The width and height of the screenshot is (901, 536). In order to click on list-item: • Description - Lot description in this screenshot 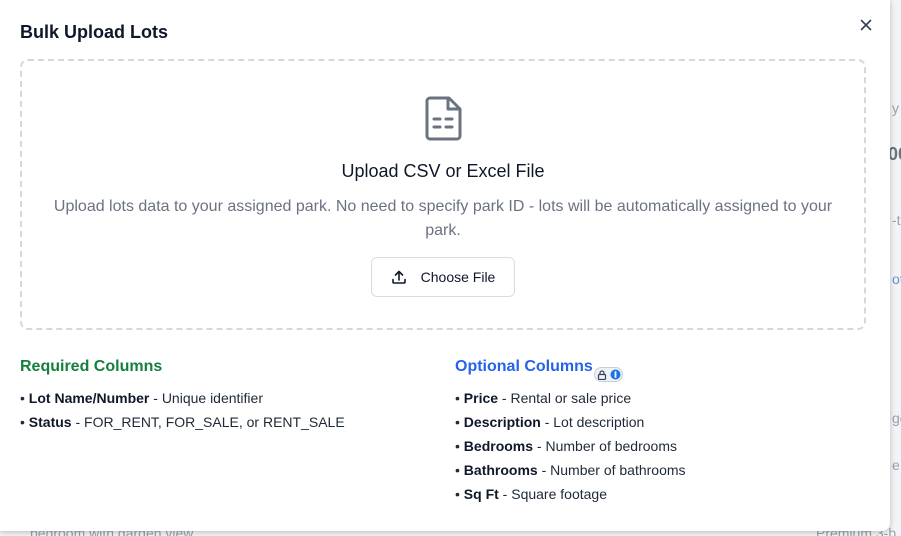, I will do `click(550, 422)`.